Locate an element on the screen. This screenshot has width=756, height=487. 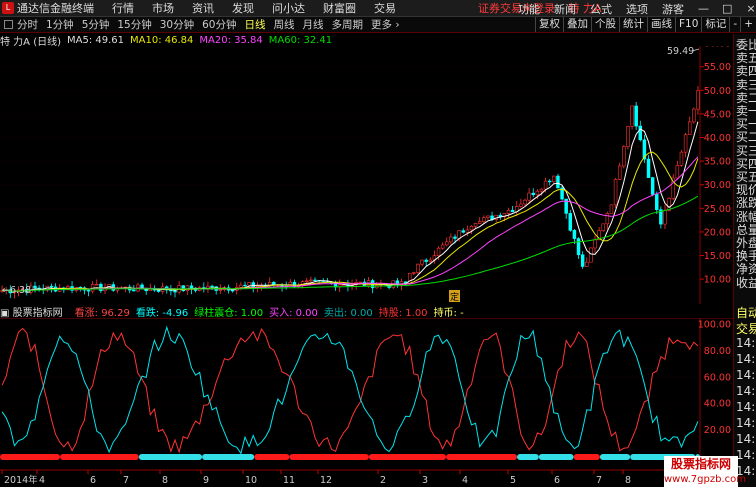
menu-wenxiaoda: 问小达 is located at coordinates (288, 8).